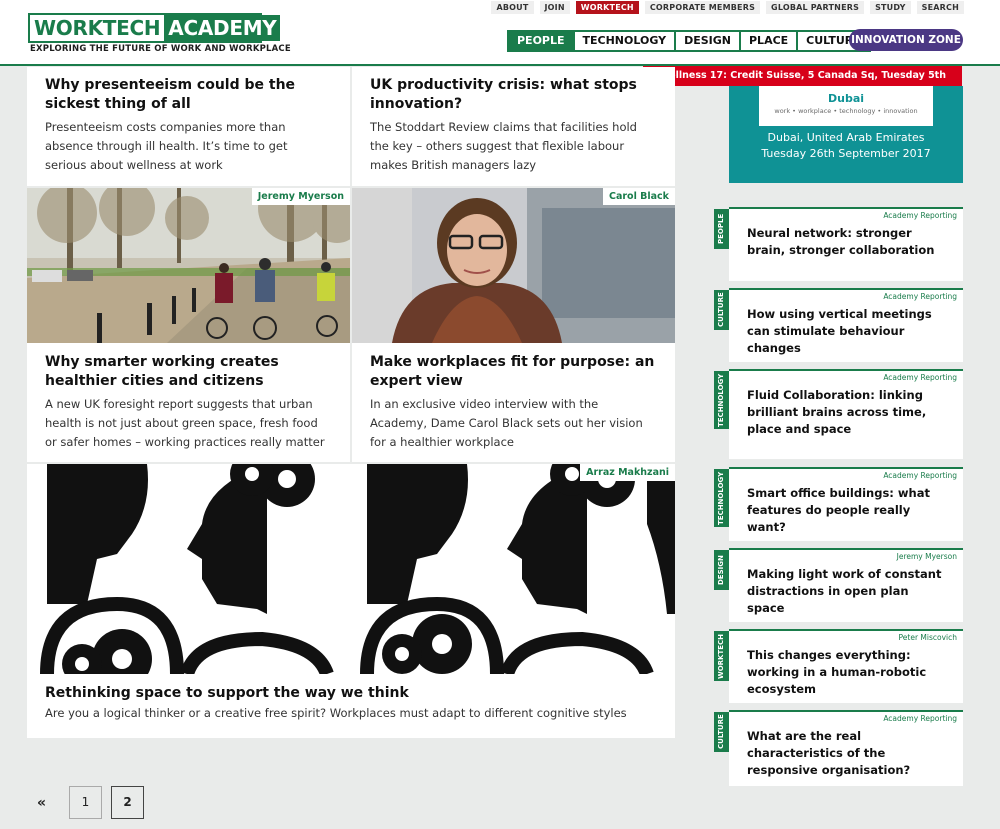 Image resolution: width=1000 pixels, height=829 pixels. Describe the element at coordinates (554, 7) in the screenshot. I see `topnav-join: JOIN` at that location.